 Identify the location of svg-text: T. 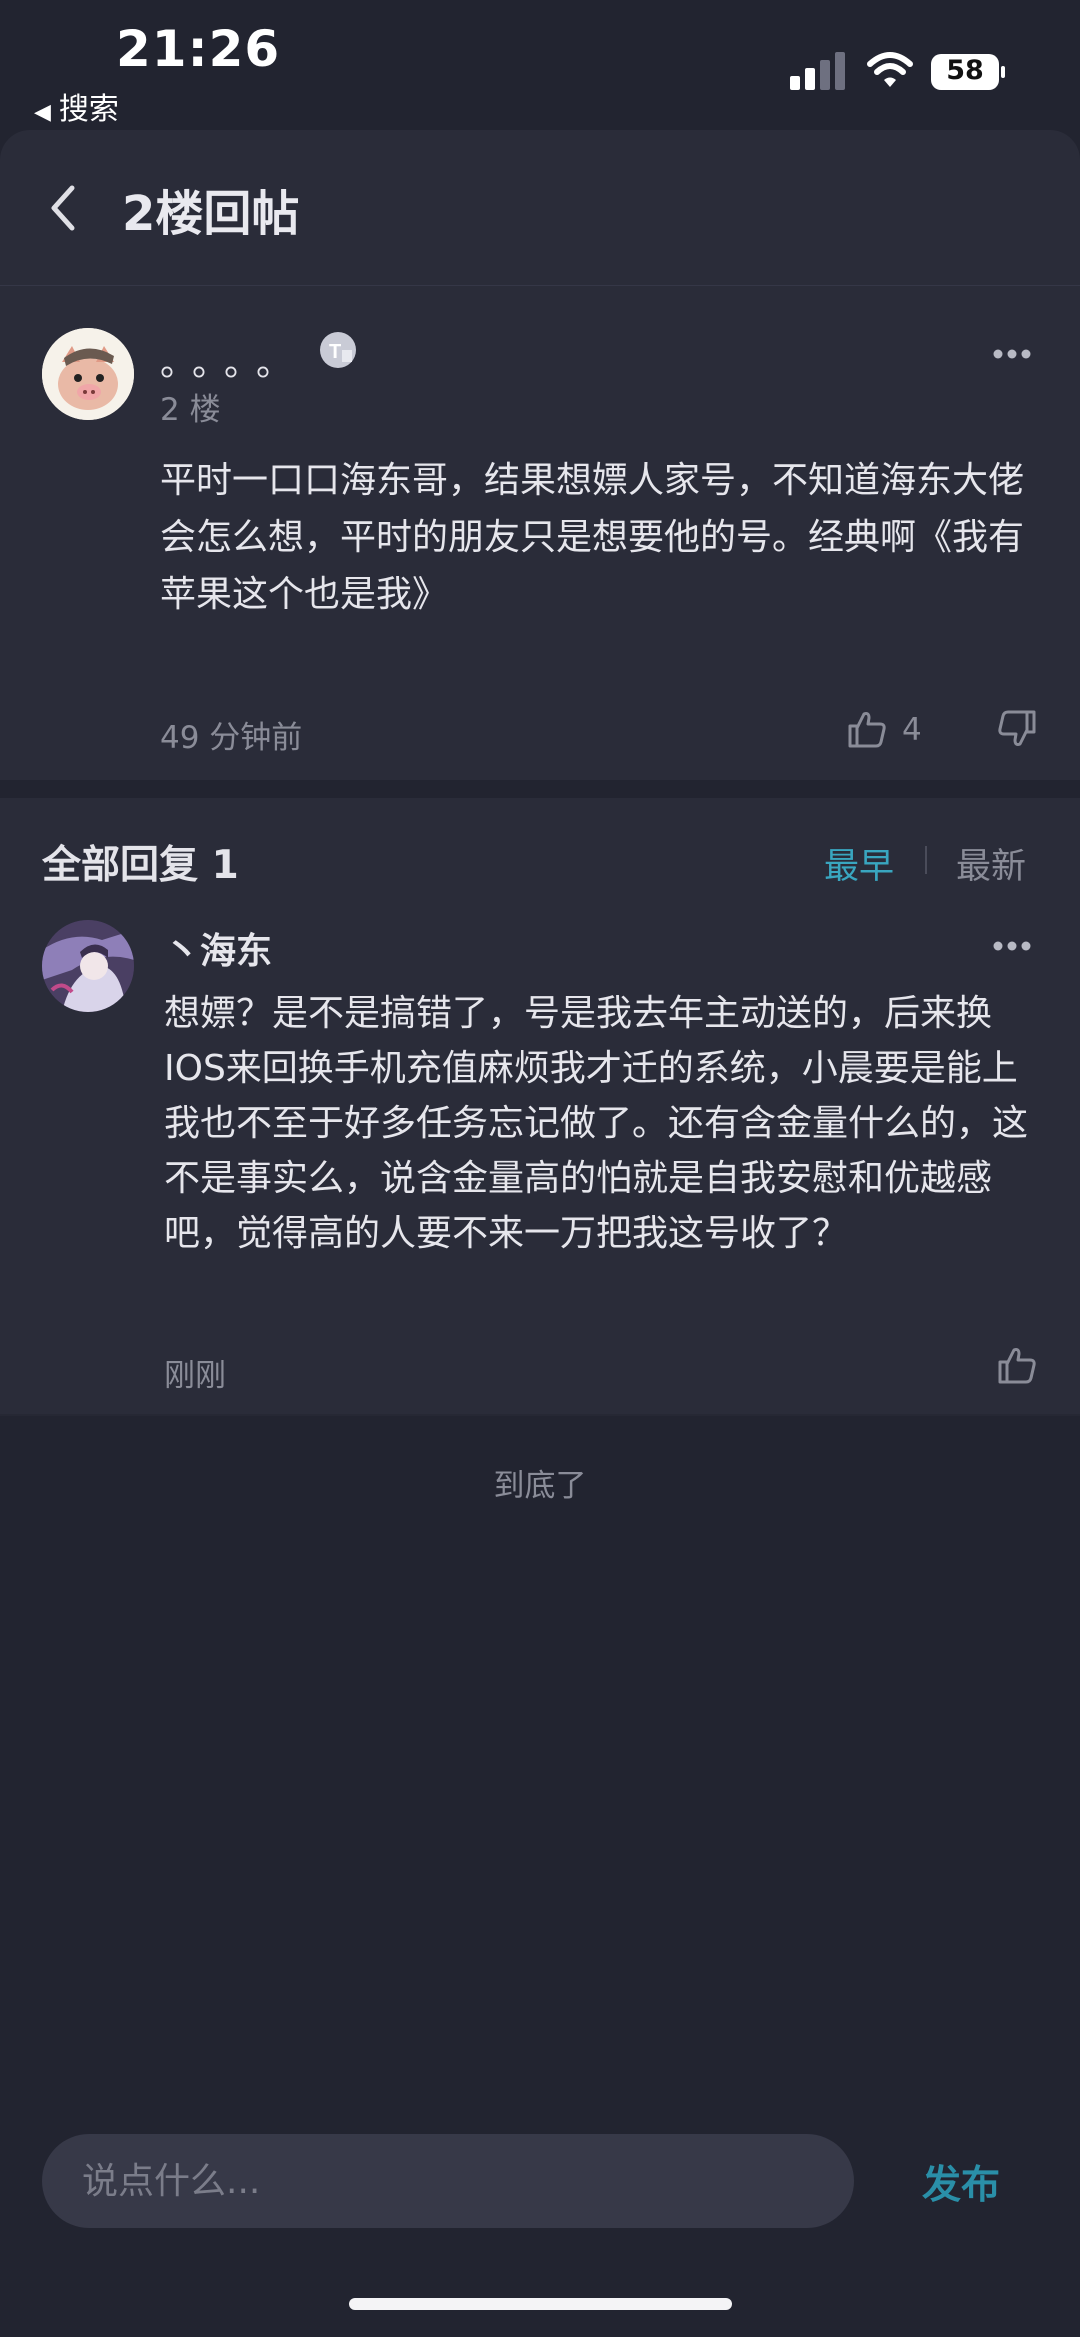
(335, 352).